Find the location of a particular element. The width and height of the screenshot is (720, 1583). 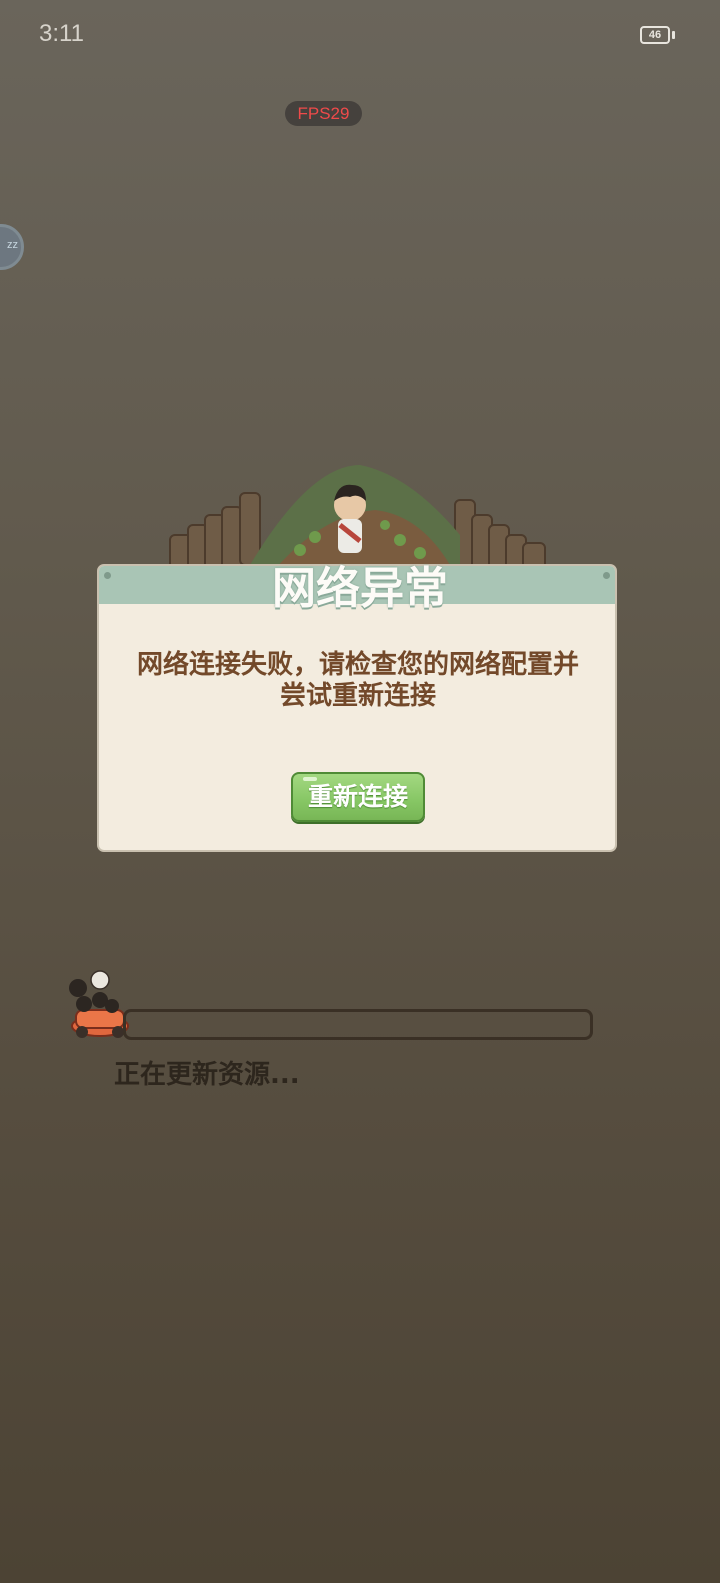

battery-icon: 46 is located at coordinates (655, 35).